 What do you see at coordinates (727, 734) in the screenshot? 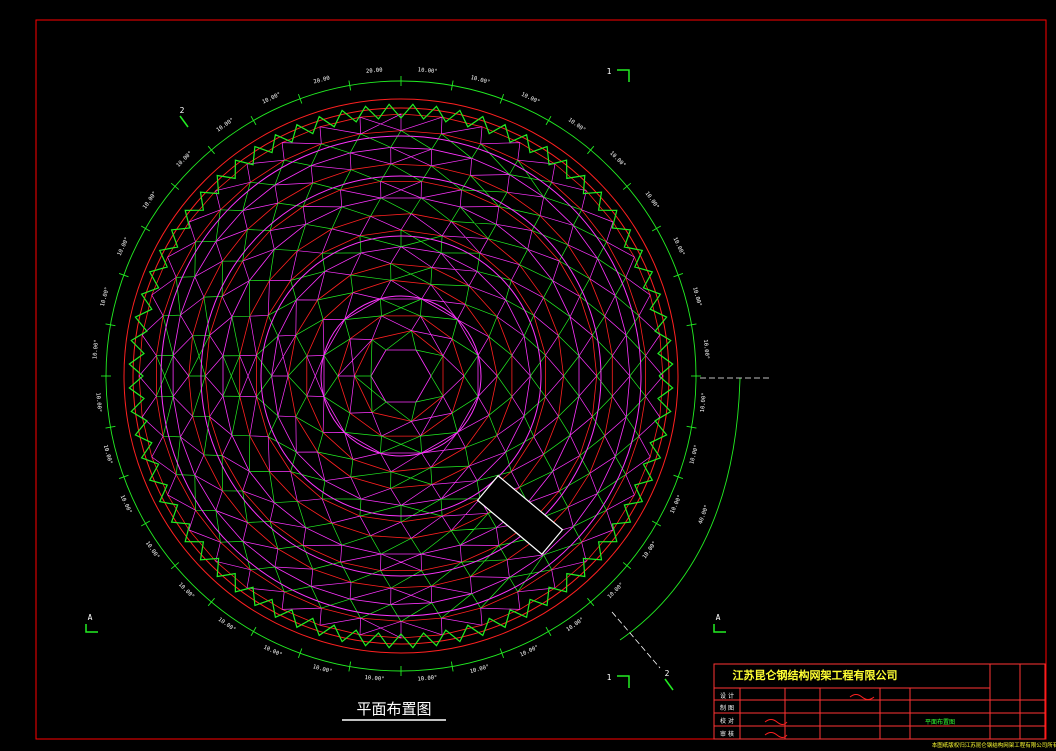
I see `title-block-row-review: 审 核` at bounding box center [727, 734].